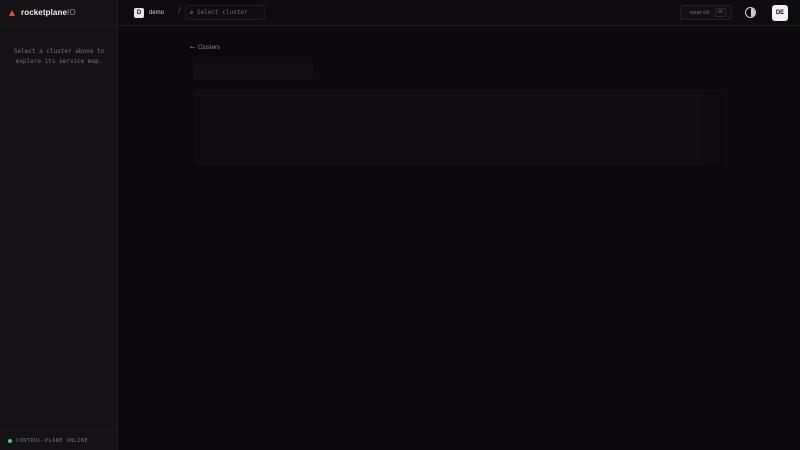 This screenshot has width=800, height=450. Describe the element at coordinates (52, 440) in the screenshot. I see `status-text: CONTROL-PLANE ONLINE` at that location.